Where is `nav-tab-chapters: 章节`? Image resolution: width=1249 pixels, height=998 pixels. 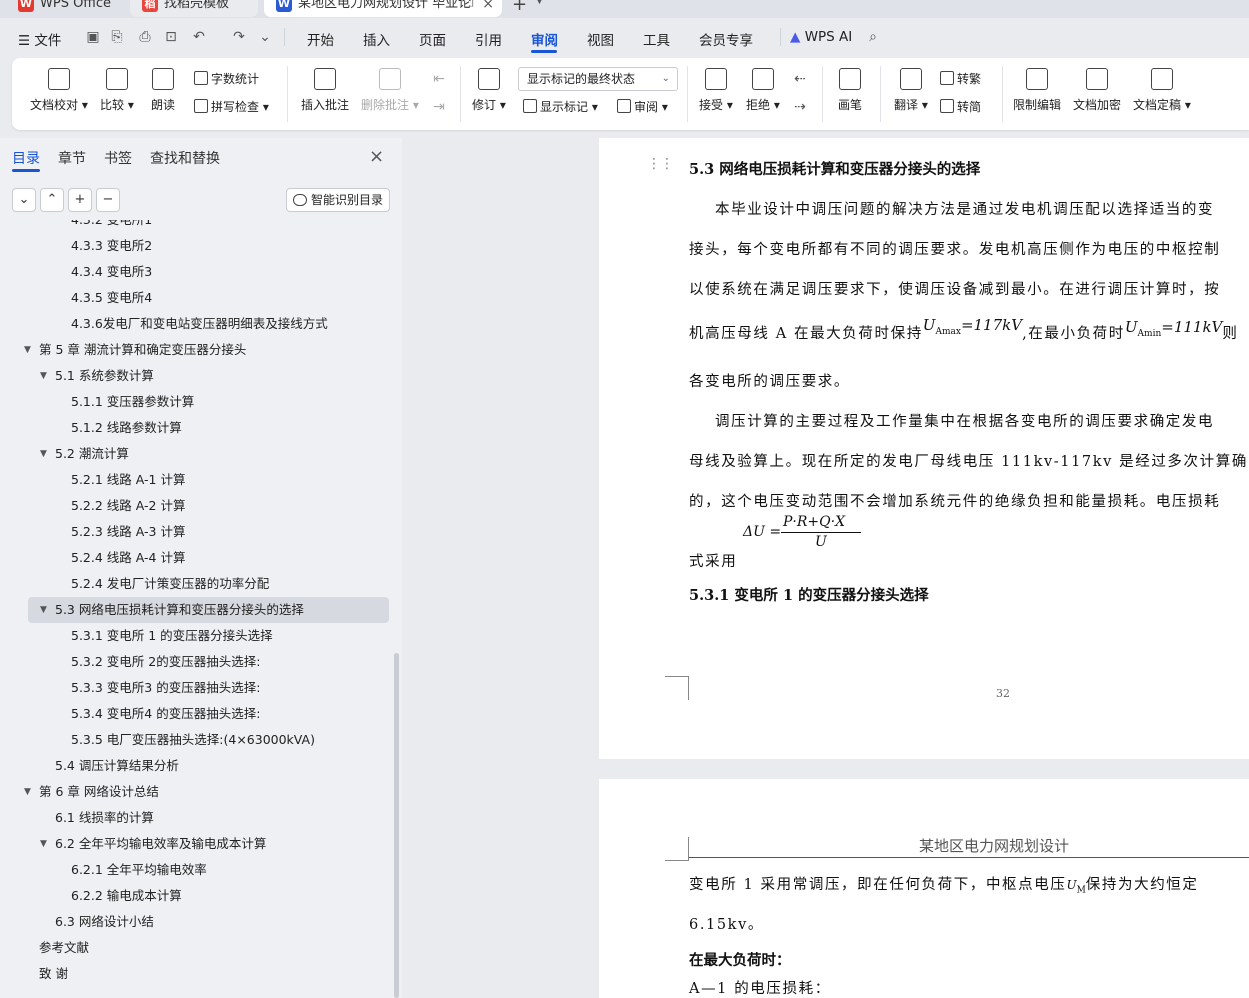
nav-tab-chapters: 章节 is located at coordinates (72, 158).